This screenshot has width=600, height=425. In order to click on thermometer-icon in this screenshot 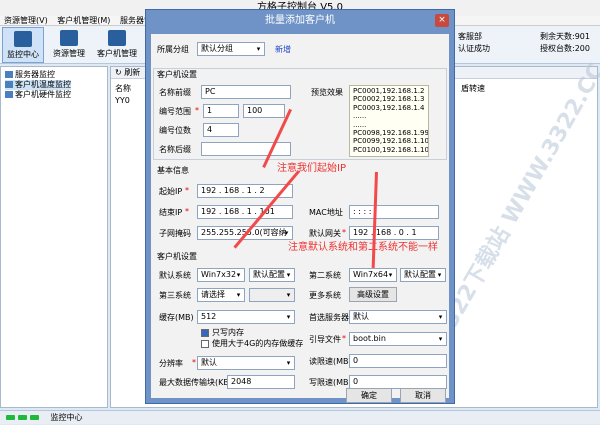, I will do `click(9, 84)`.